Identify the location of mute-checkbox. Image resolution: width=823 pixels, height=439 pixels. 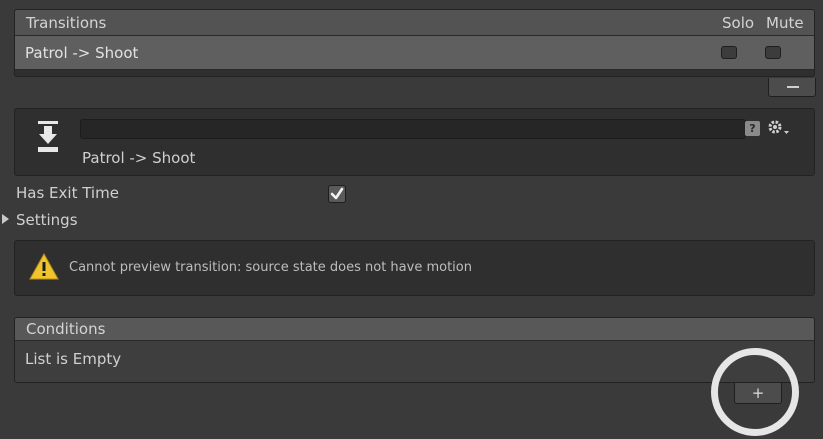
(773, 52).